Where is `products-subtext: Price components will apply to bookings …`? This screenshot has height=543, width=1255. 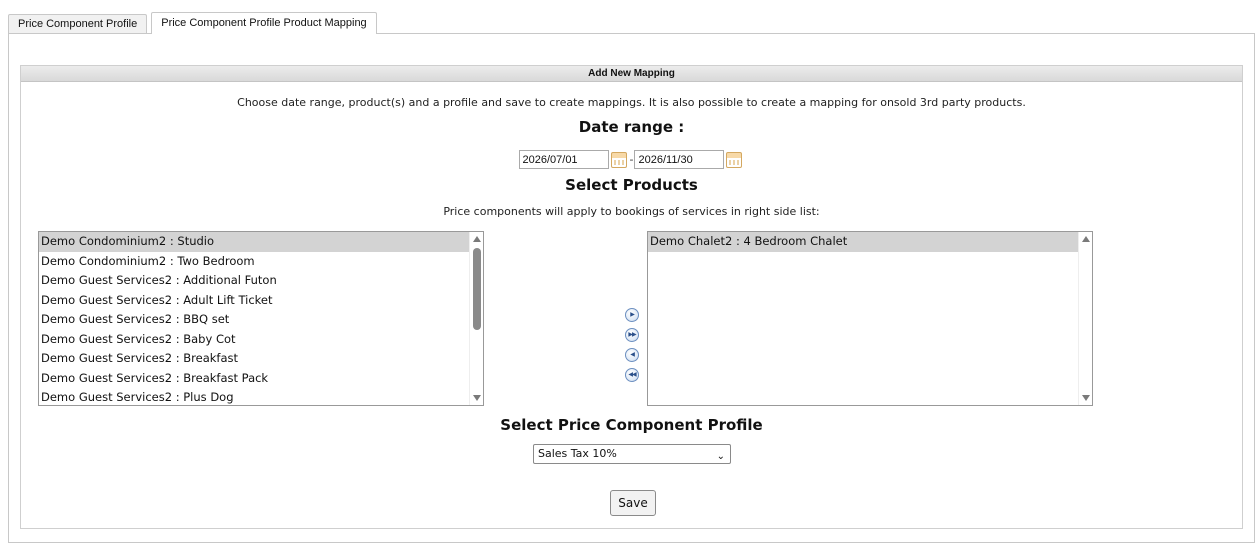 products-subtext: Price components will apply to bookings … is located at coordinates (631, 211).